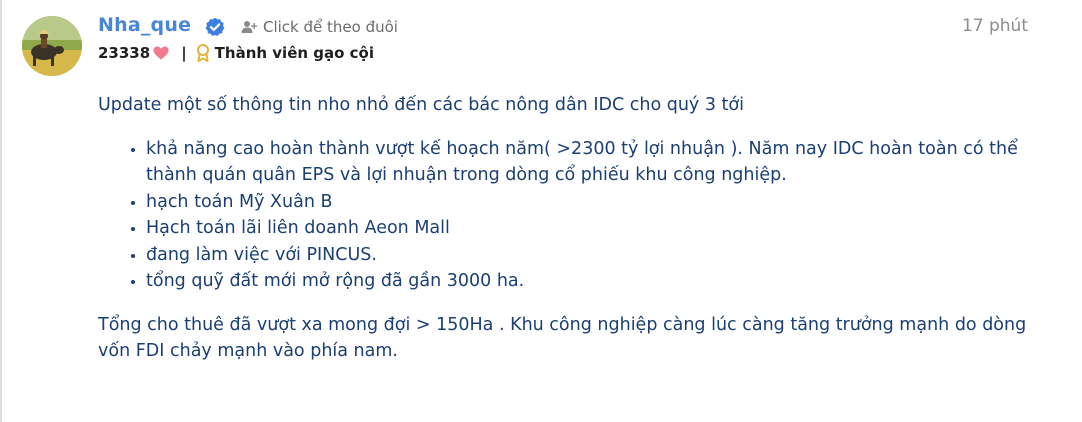  What do you see at coordinates (995, 26) in the screenshot?
I see `post-time: 17 phút` at bounding box center [995, 26].